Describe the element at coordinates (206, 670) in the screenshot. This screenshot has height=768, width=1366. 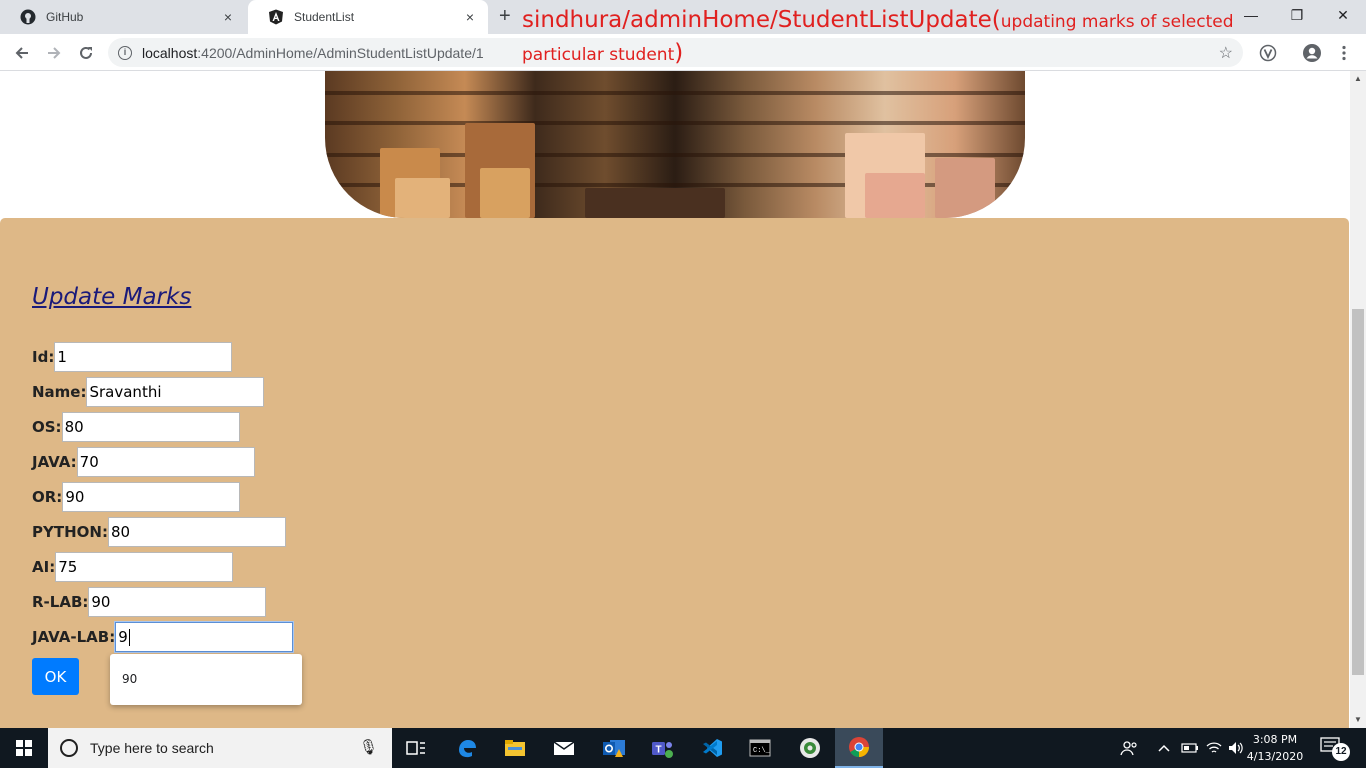
I see `autocomplete-option: 90` at that location.